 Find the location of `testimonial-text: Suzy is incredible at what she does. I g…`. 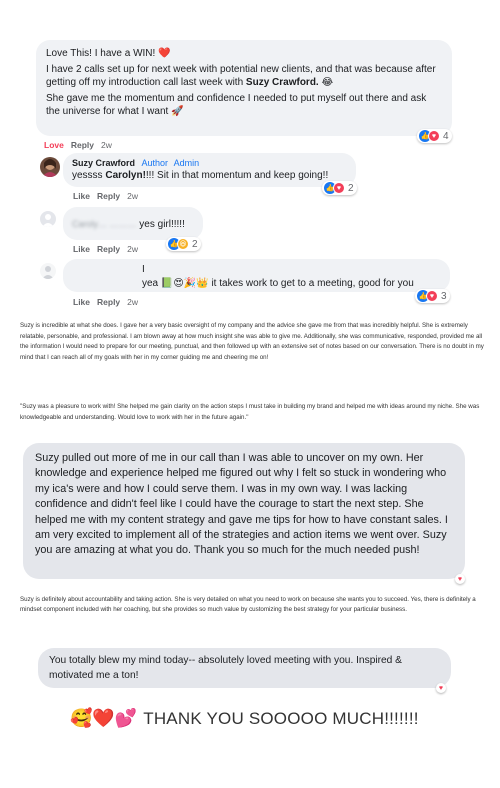

testimonial-text: Suzy is incredible at what she does. I g… is located at coordinates (252, 341).